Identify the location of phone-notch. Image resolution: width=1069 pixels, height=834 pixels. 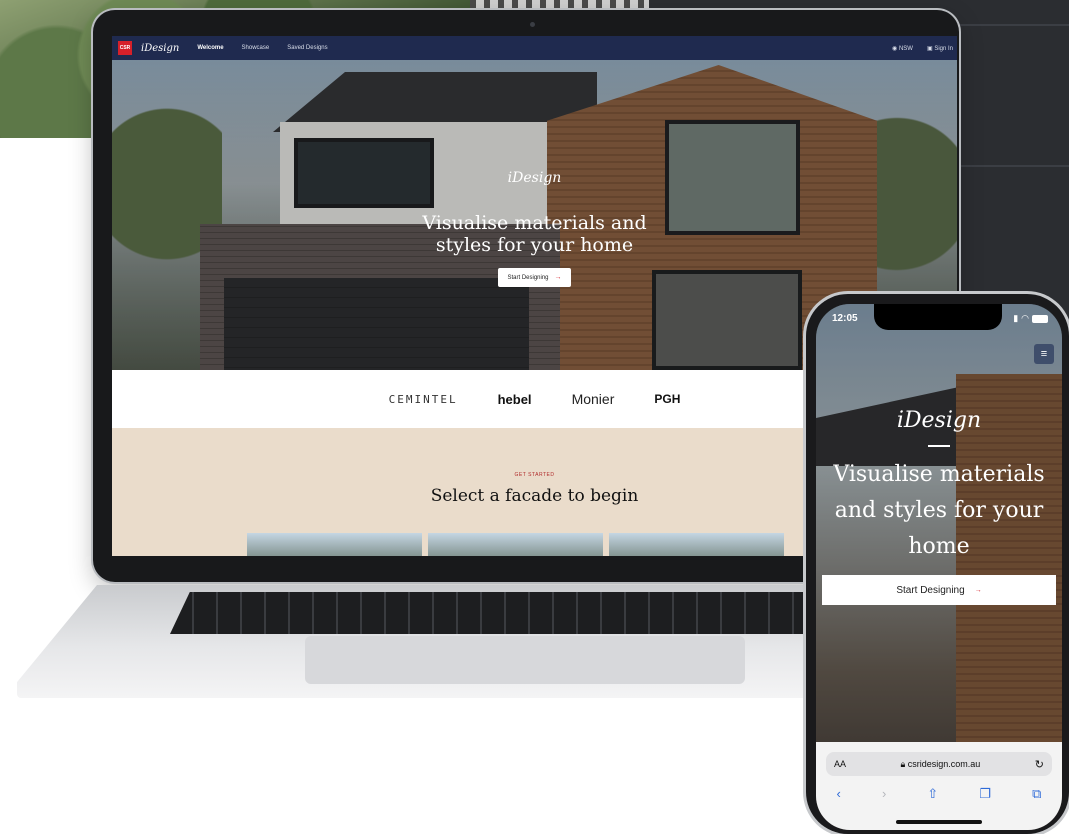
(938, 317).